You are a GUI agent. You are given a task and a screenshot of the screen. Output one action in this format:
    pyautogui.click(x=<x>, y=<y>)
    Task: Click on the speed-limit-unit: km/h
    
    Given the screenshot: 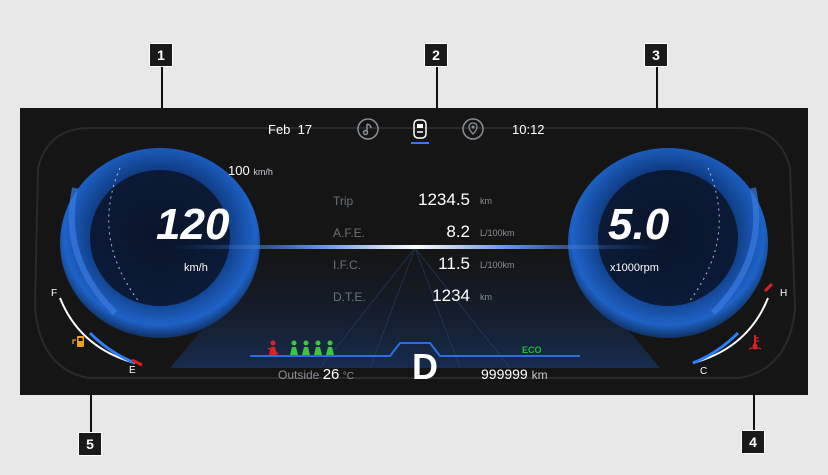 What is the action you would take?
    pyautogui.click(x=263, y=172)
    